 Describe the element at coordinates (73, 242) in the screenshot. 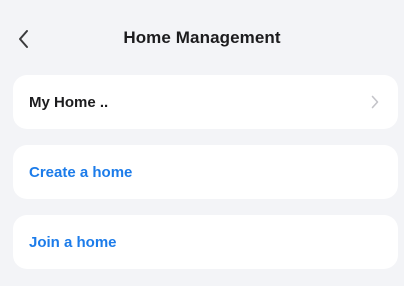

I see `join-home-label: Join a home` at that location.